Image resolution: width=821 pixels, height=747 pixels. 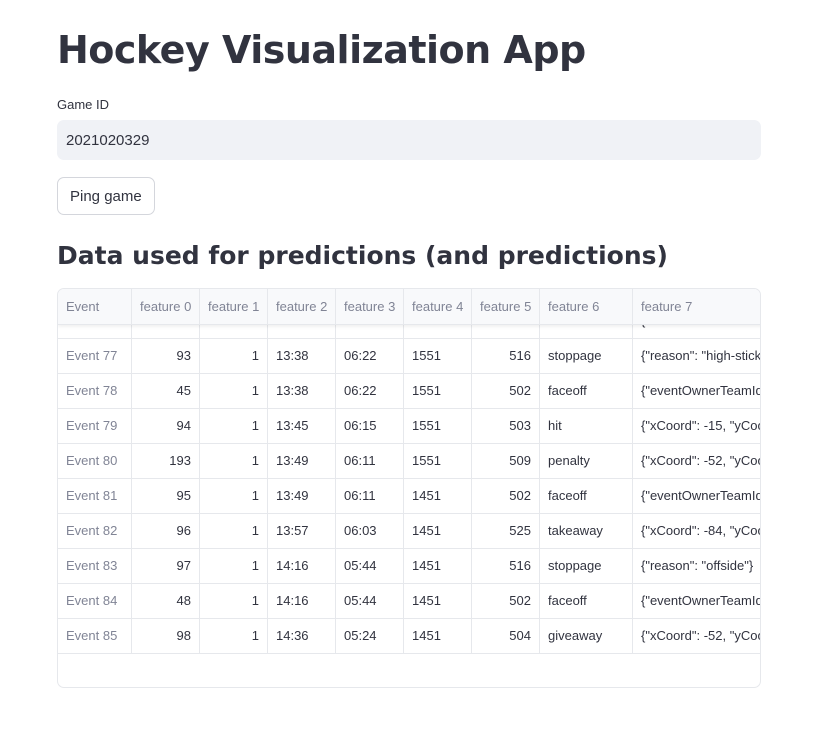 What do you see at coordinates (95, 306) in the screenshot?
I see `column-header-event: Event` at bounding box center [95, 306].